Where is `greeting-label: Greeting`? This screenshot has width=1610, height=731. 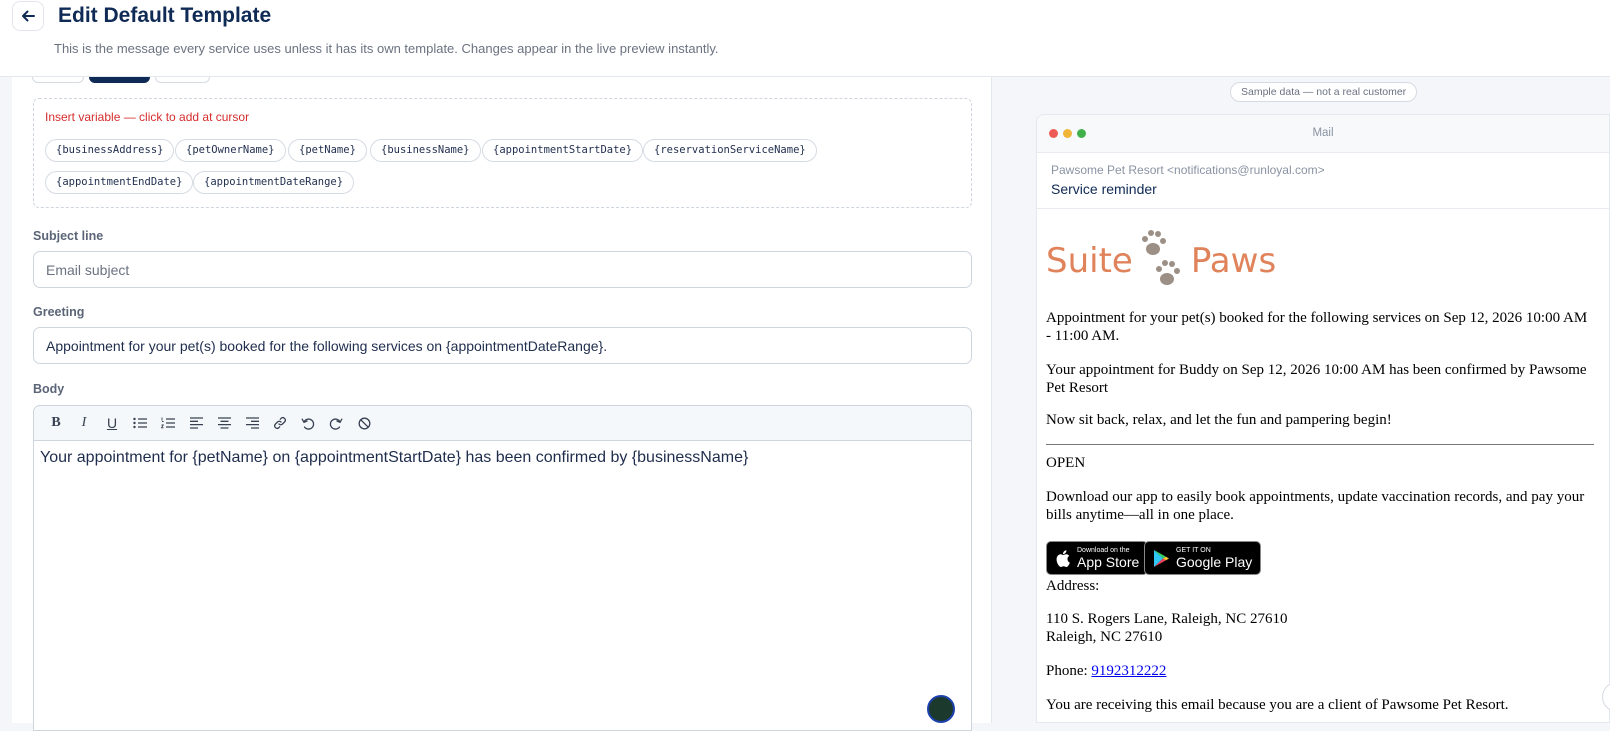 greeting-label: Greeting is located at coordinates (59, 312).